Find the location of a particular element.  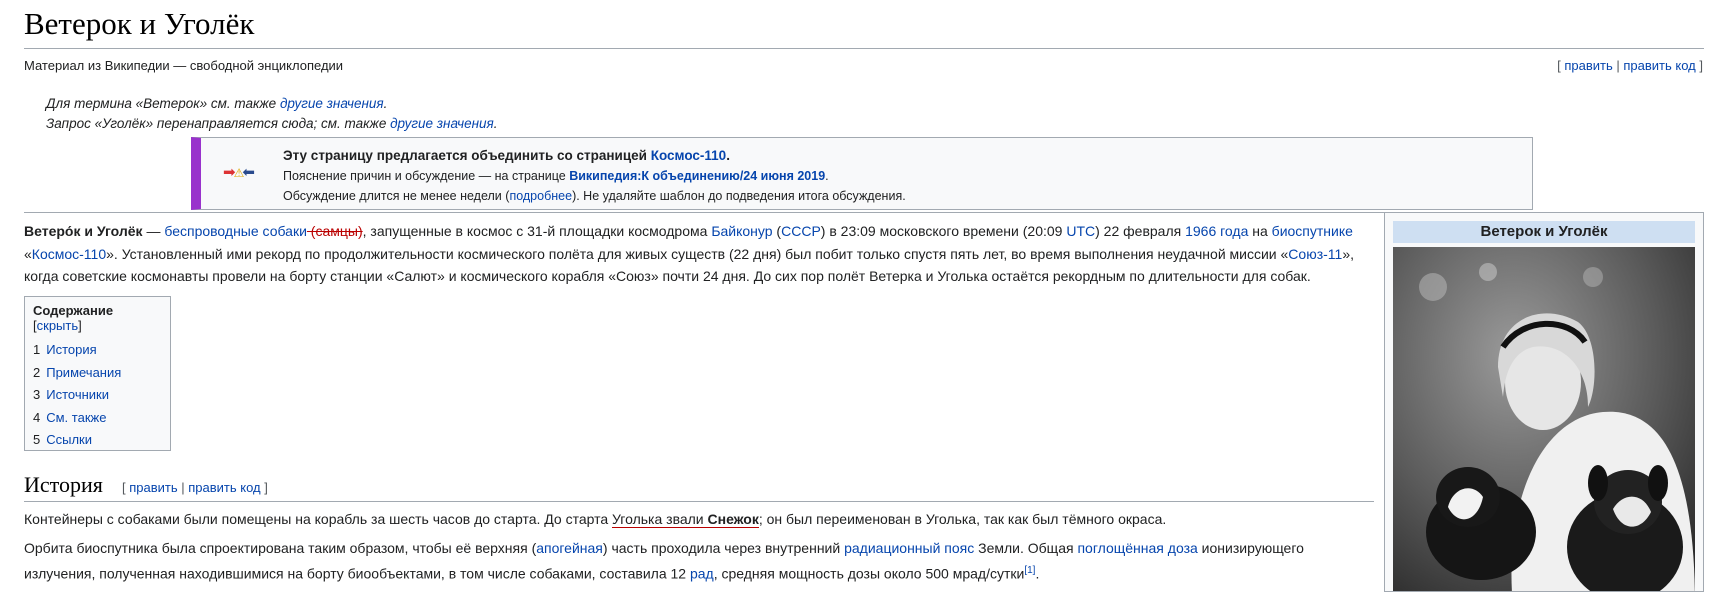

section-edit-links: [ править | править код ] is located at coordinates (195, 487).